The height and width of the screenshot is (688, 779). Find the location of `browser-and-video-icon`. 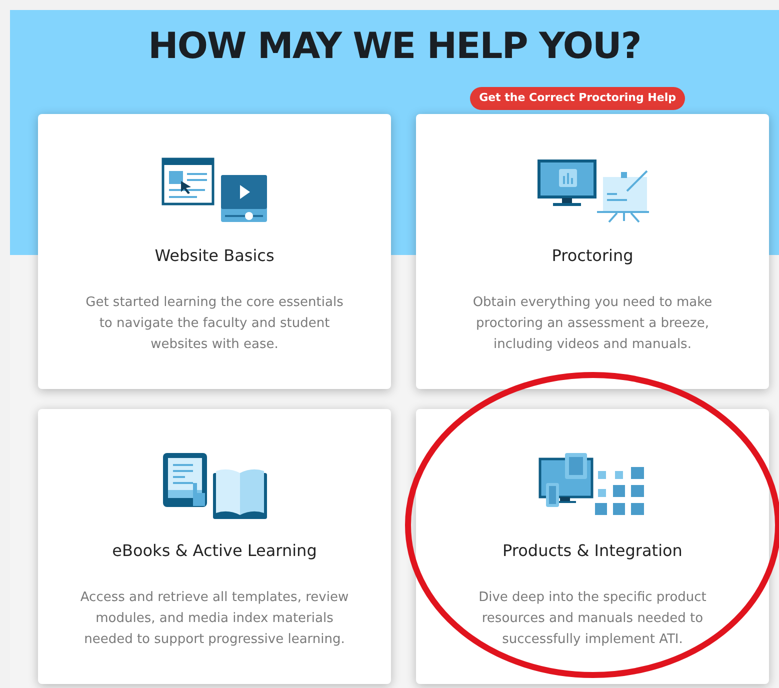

browser-and-video-icon is located at coordinates (214, 190).